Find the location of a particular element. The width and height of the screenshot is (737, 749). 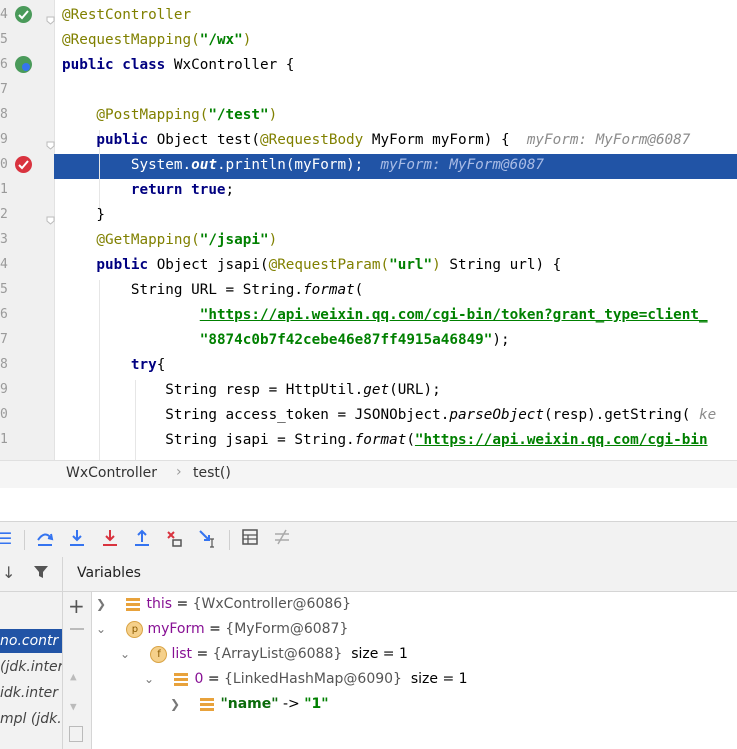

code-line: } is located at coordinates (83, 215).